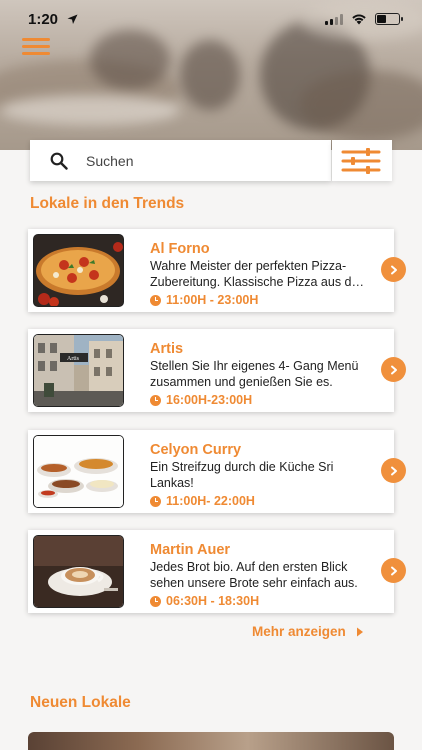 This screenshot has height=750, width=422. What do you see at coordinates (107, 203) in the screenshot?
I see `section-title-trending: Lokale in den Trends` at bounding box center [107, 203].